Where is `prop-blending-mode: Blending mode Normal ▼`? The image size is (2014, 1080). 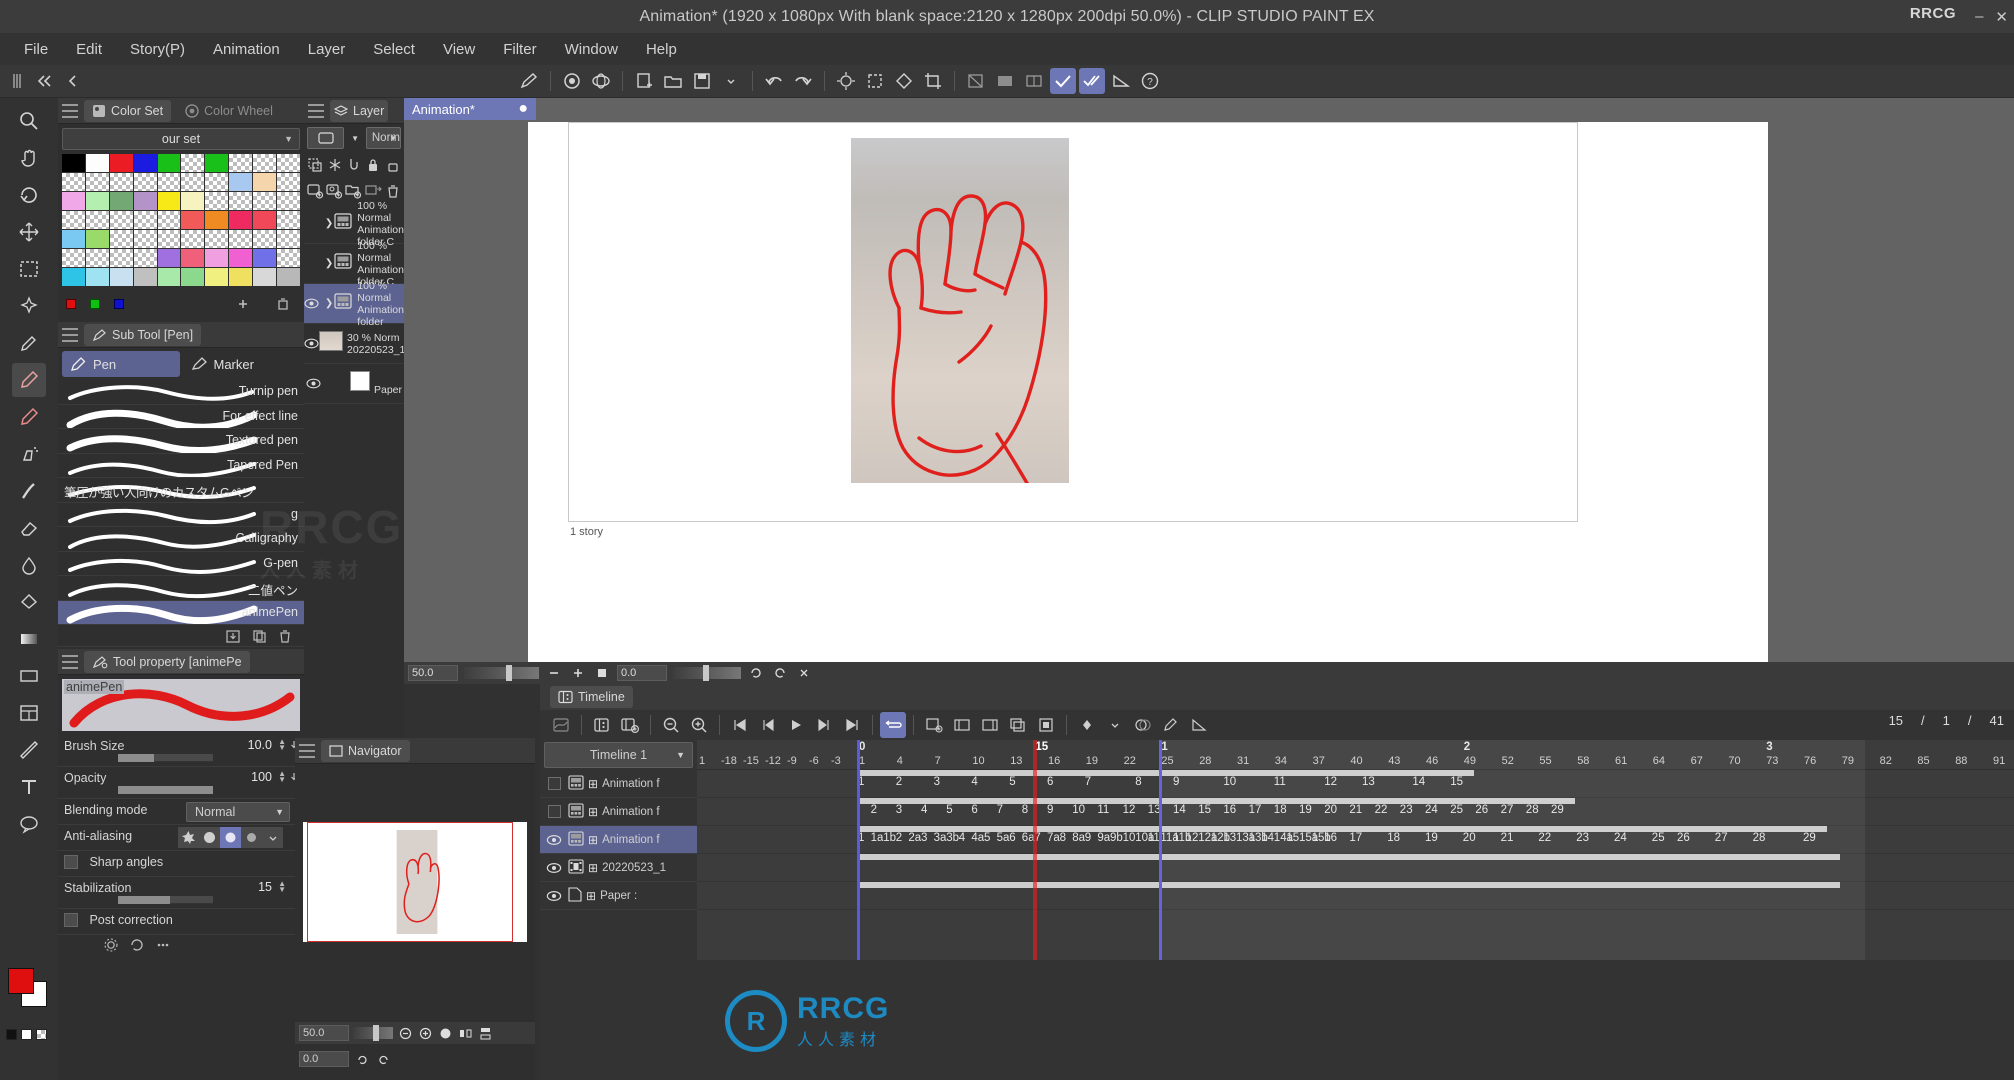
prop-blending-mode: Blending mode Normal ▼ is located at coordinates (181, 812).